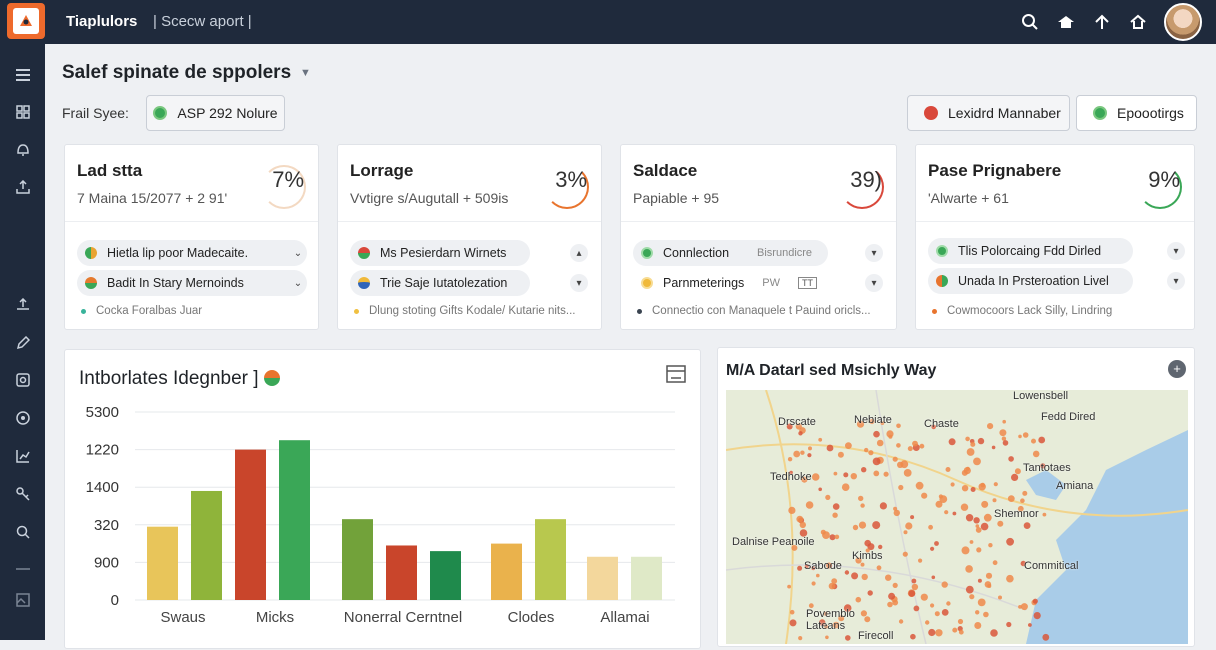 The height and width of the screenshot is (650, 1216). What do you see at coordinates (867, 556) in the screenshot?
I see `map-label: Kimbs` at bounding box center [867, 556].